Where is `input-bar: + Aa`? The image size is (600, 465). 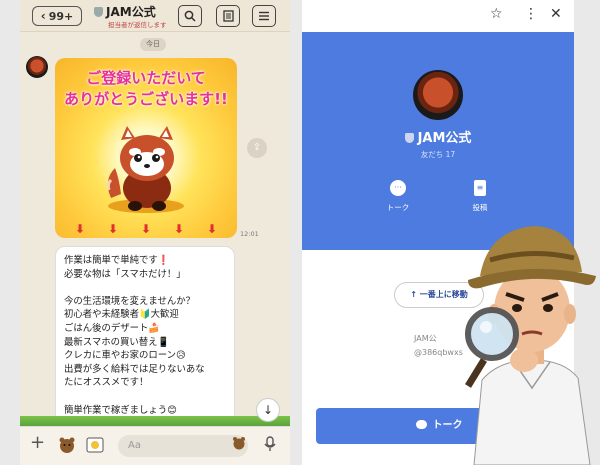
input-bar: + Aa is located at coordinates (155, 445).